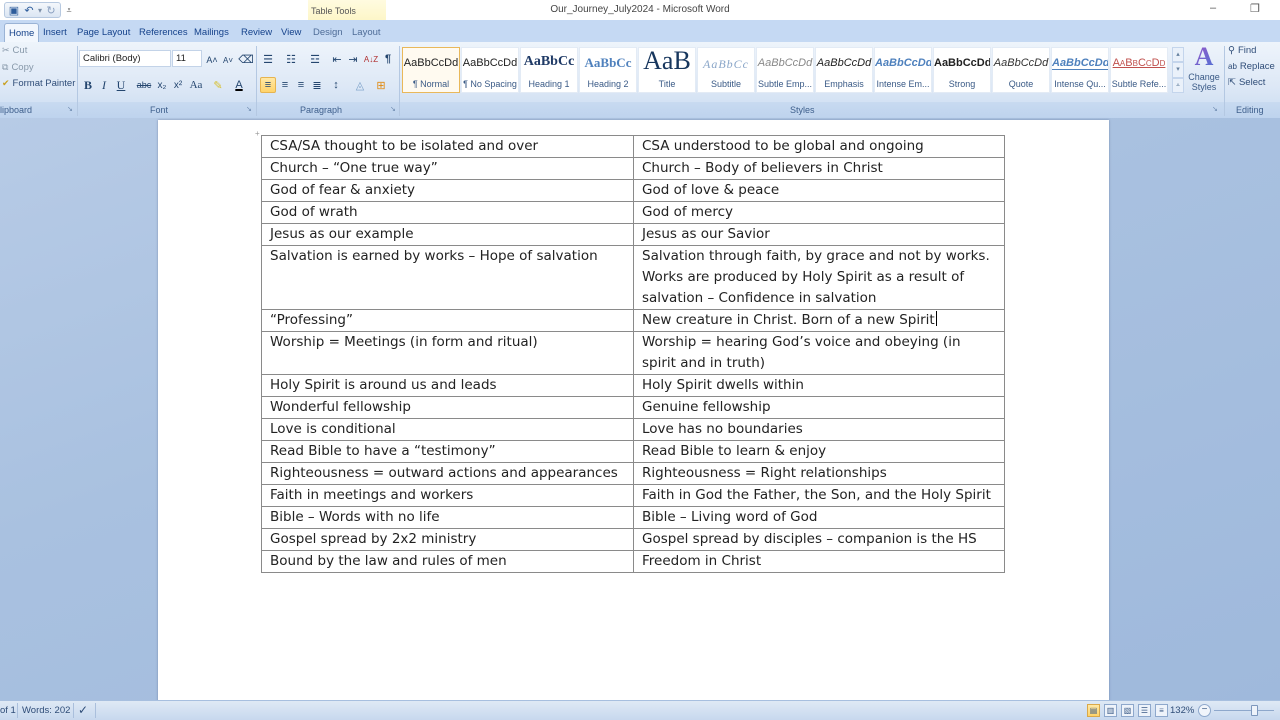 The height and width of the screenshot is (720, 1280). What do you see at coordinates (819, 429) in the screenshot?
I see `table-cell-new-belief: Love has no boundaries` at bounding box center [819, 429].